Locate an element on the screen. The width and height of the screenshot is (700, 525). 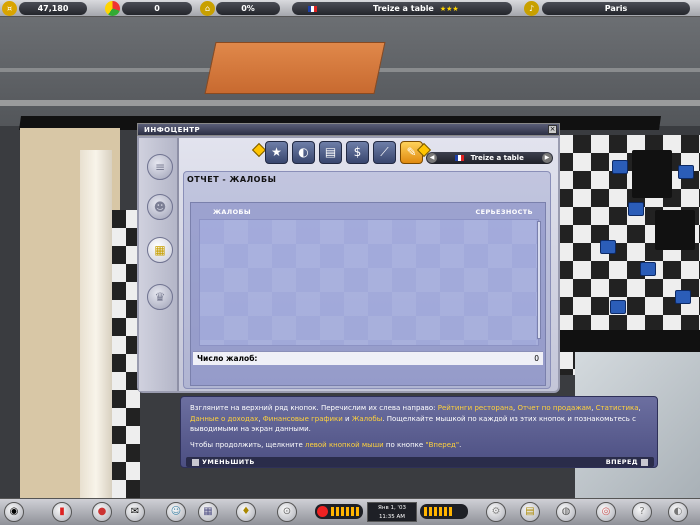
target-icon: ◎ is located at coordinates (606, 512).